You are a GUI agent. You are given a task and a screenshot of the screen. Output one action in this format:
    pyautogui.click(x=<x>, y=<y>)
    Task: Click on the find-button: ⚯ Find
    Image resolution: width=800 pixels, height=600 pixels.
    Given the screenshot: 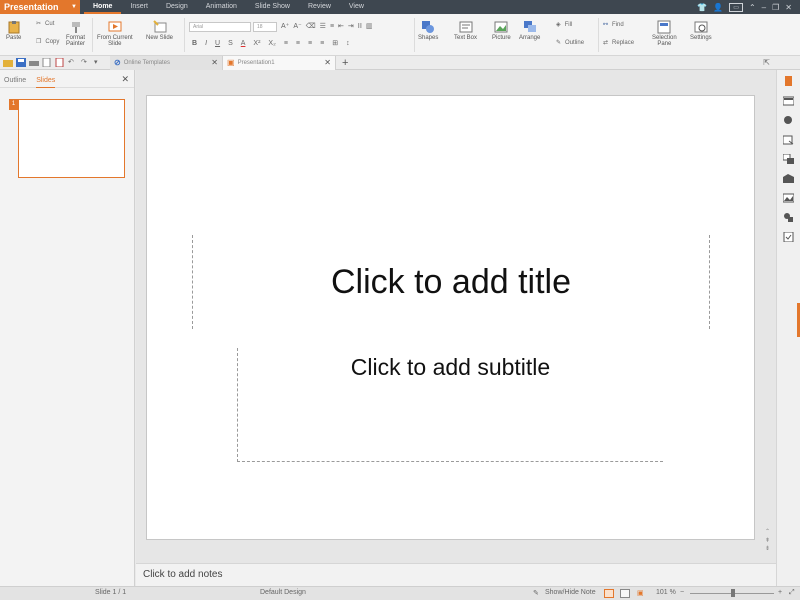 What is the action you would take?
    pyautogui.click(x=613, y=25)
    